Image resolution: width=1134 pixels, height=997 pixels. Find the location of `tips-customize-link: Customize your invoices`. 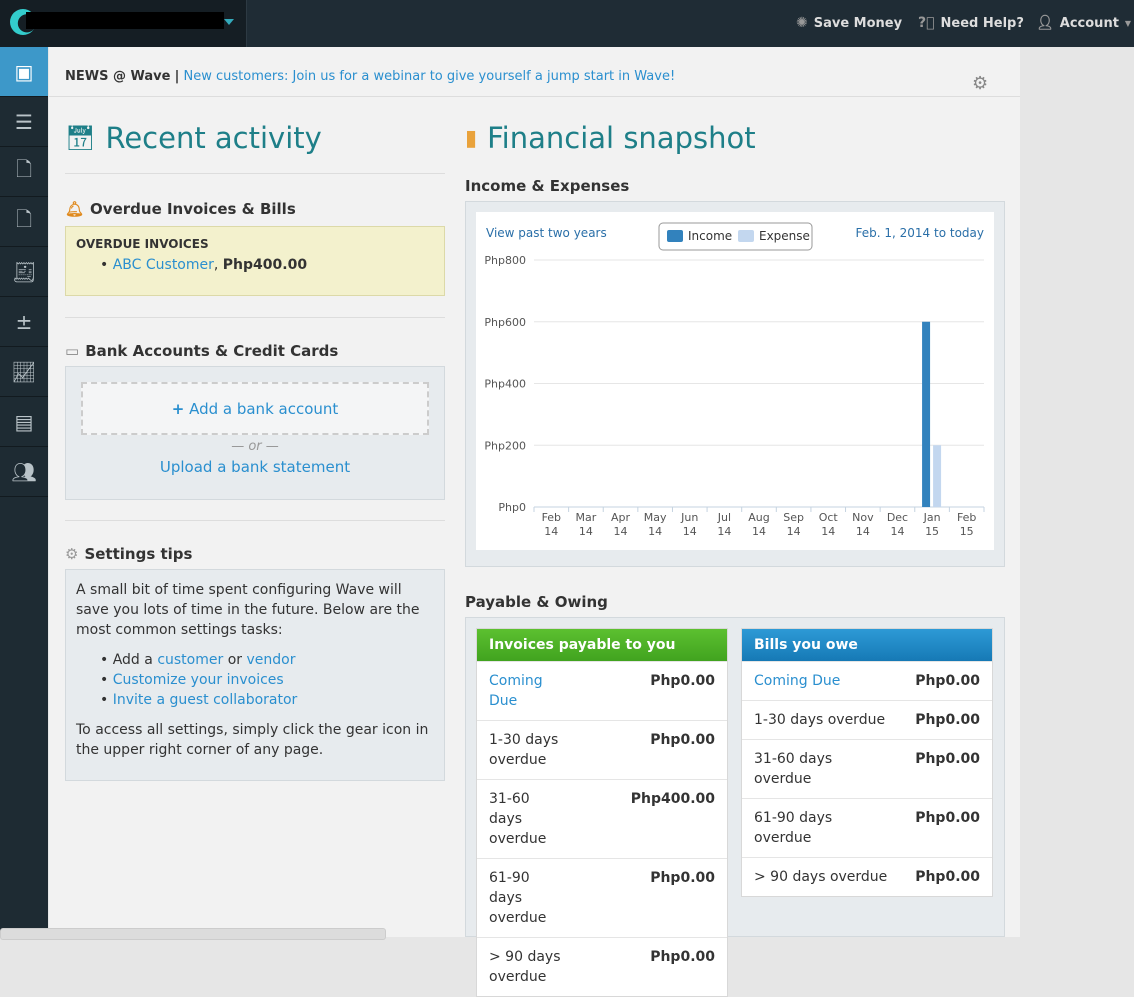

tips-customize-link: Customize your invoices is located at coordinates (198, 680).